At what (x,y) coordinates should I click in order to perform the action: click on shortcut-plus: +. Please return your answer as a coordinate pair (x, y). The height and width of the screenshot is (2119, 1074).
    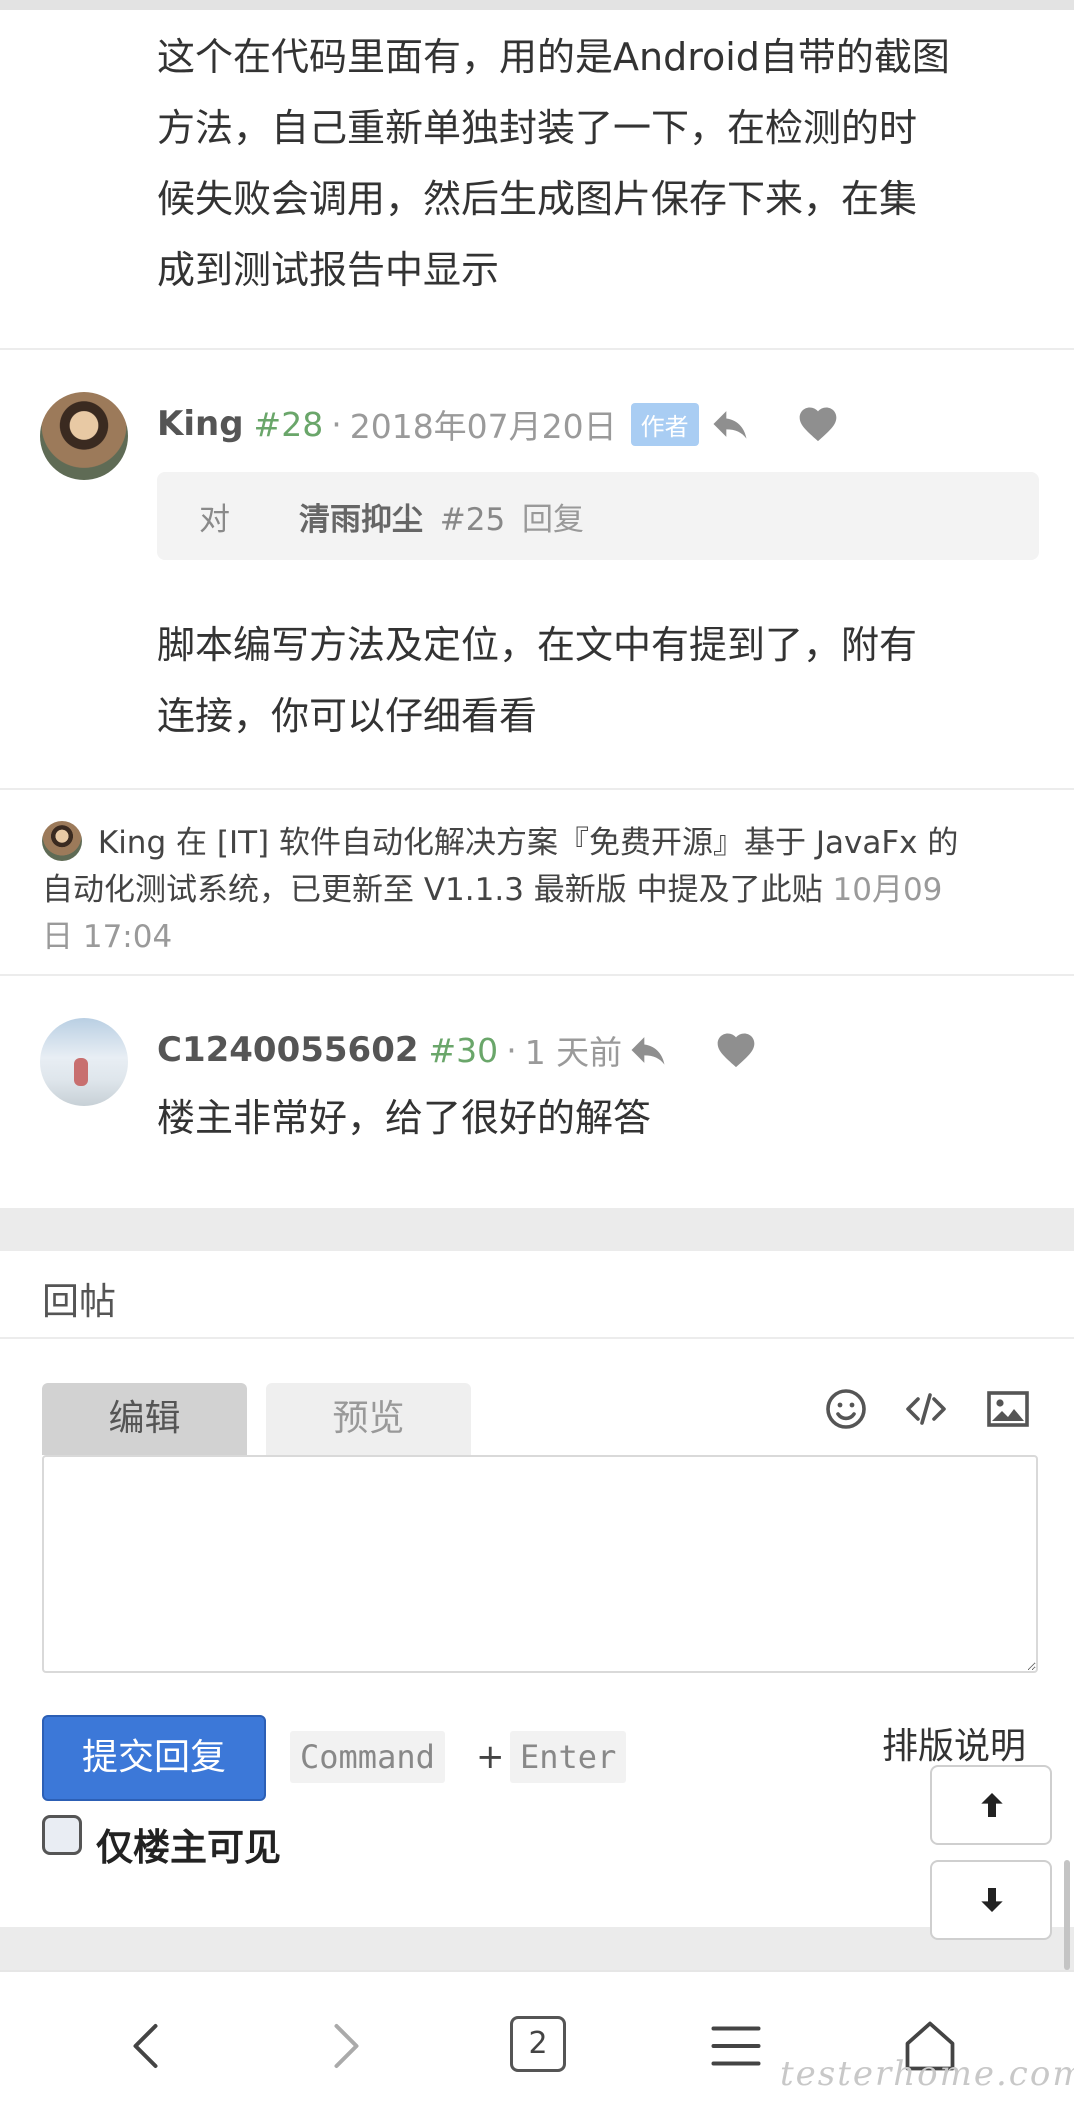
    Looking at the image, I should click on (490, 1757).